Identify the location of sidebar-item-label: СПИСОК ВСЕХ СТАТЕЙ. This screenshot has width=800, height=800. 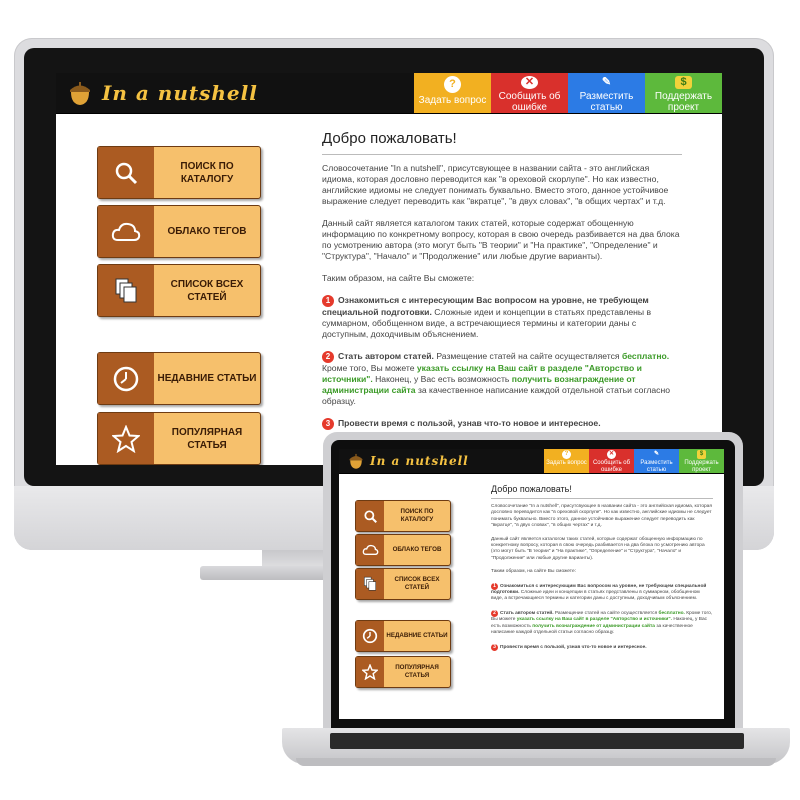
(417, 583).